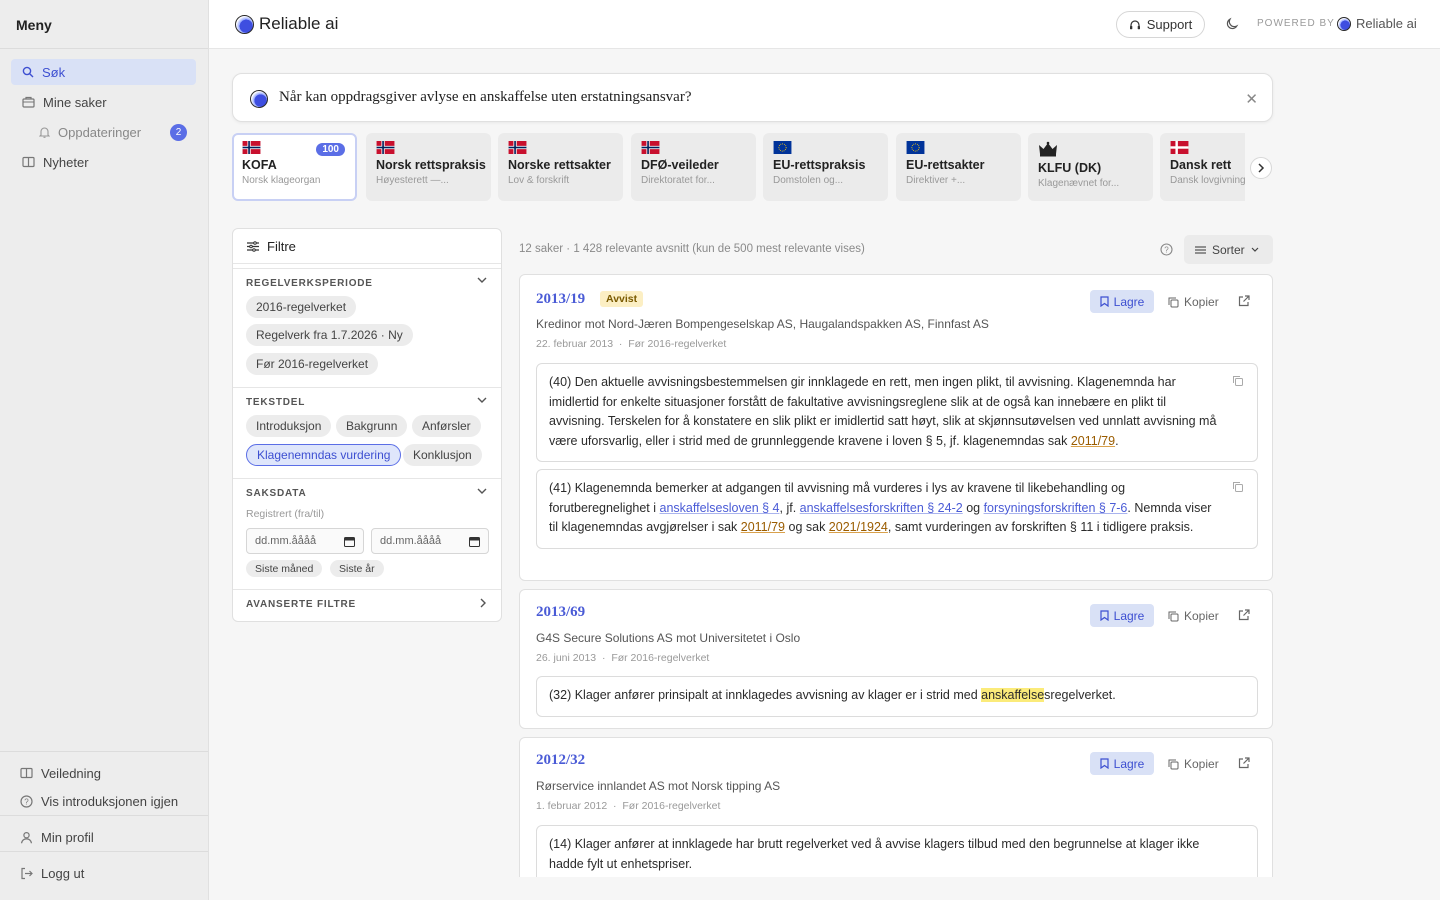 The image size is (1440, 900). I want to click on sidebar-item-oppdateringer: Oppdateringer, so click(90, 132).